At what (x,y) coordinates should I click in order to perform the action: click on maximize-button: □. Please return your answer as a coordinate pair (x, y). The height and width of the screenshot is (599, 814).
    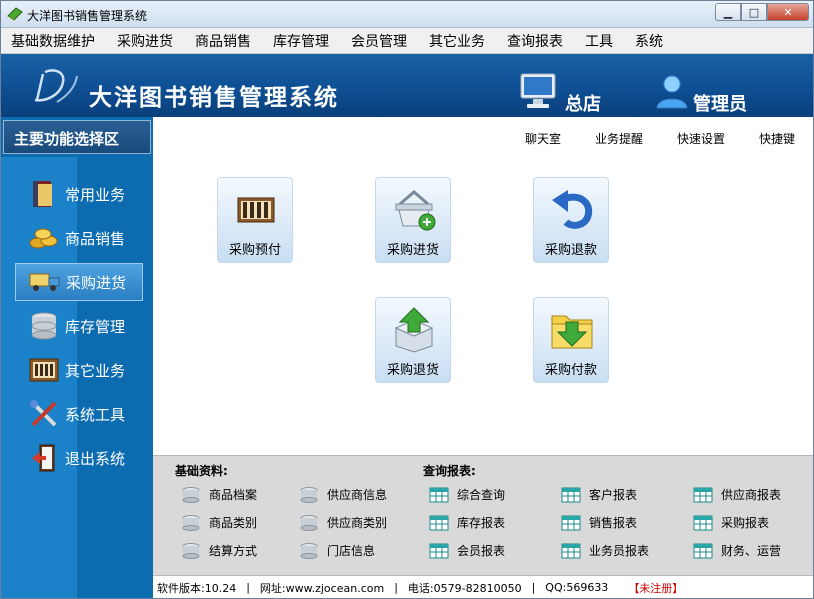
    Looking at the image, I should click on (754, 12).